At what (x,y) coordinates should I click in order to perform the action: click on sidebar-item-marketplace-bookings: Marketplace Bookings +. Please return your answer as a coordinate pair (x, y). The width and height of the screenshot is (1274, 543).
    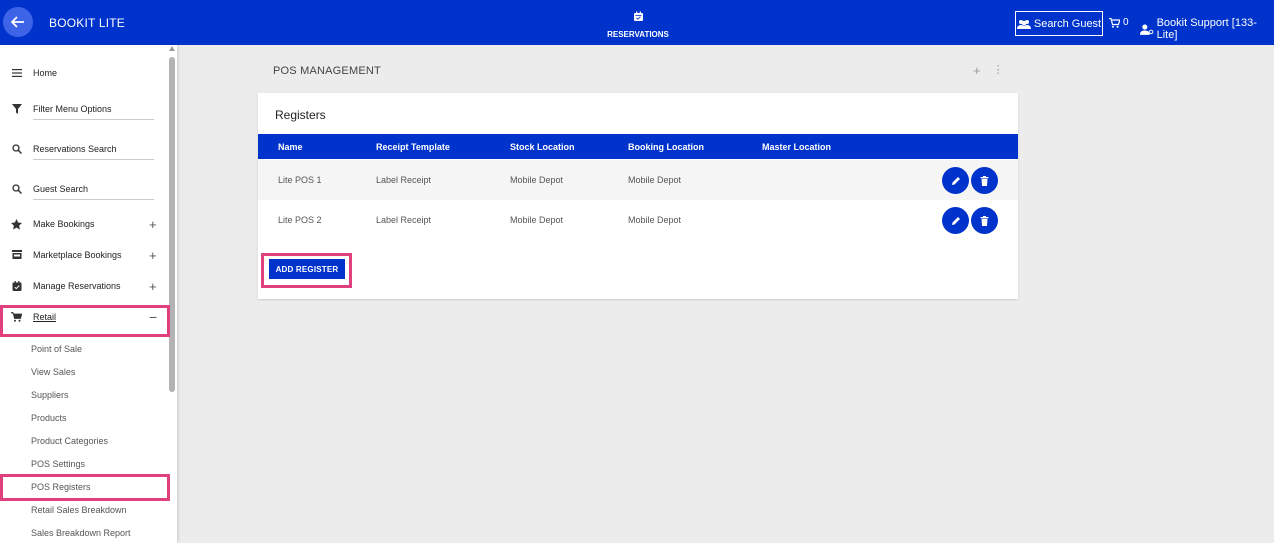
    Looking at the image, I should click on (84, 255).